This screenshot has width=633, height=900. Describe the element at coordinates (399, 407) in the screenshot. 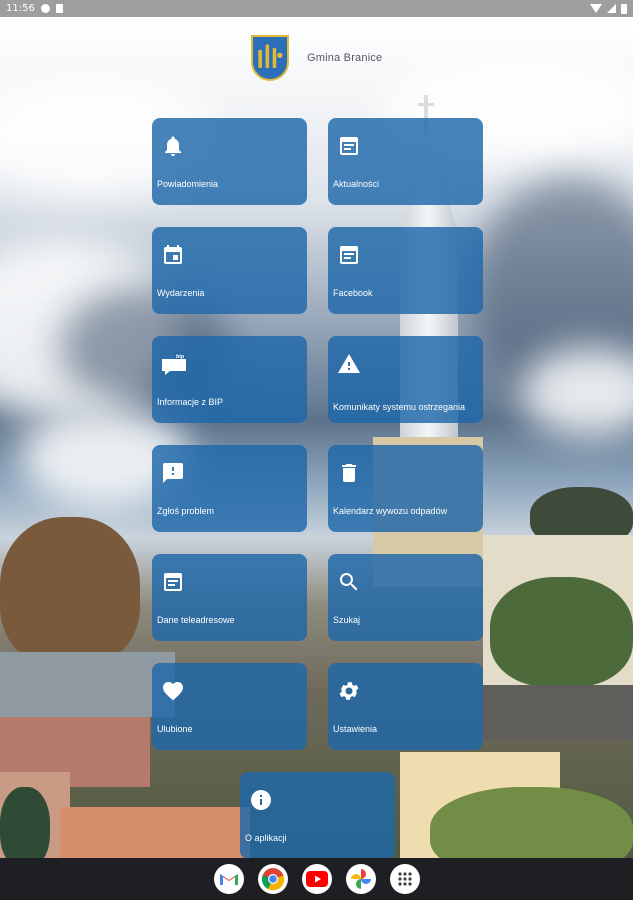

I see `tile-label: Komunikaty systemu ostrzegania` at that location.